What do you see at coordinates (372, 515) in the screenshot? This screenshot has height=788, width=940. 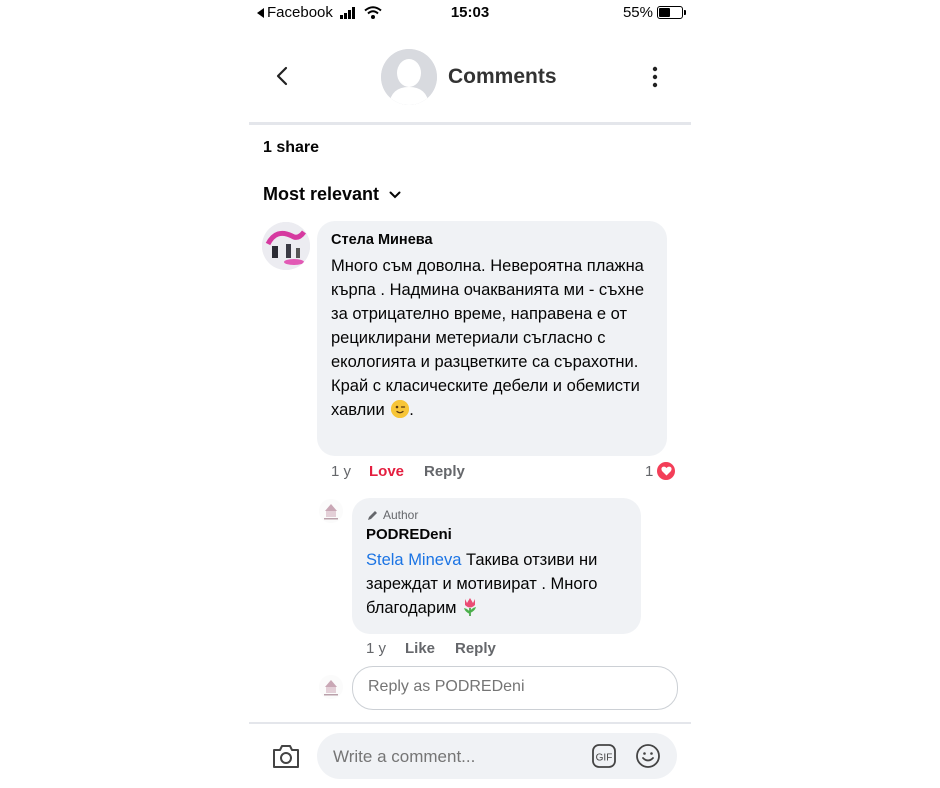 I see `pencil-icon` at bounding box center [372, 515].